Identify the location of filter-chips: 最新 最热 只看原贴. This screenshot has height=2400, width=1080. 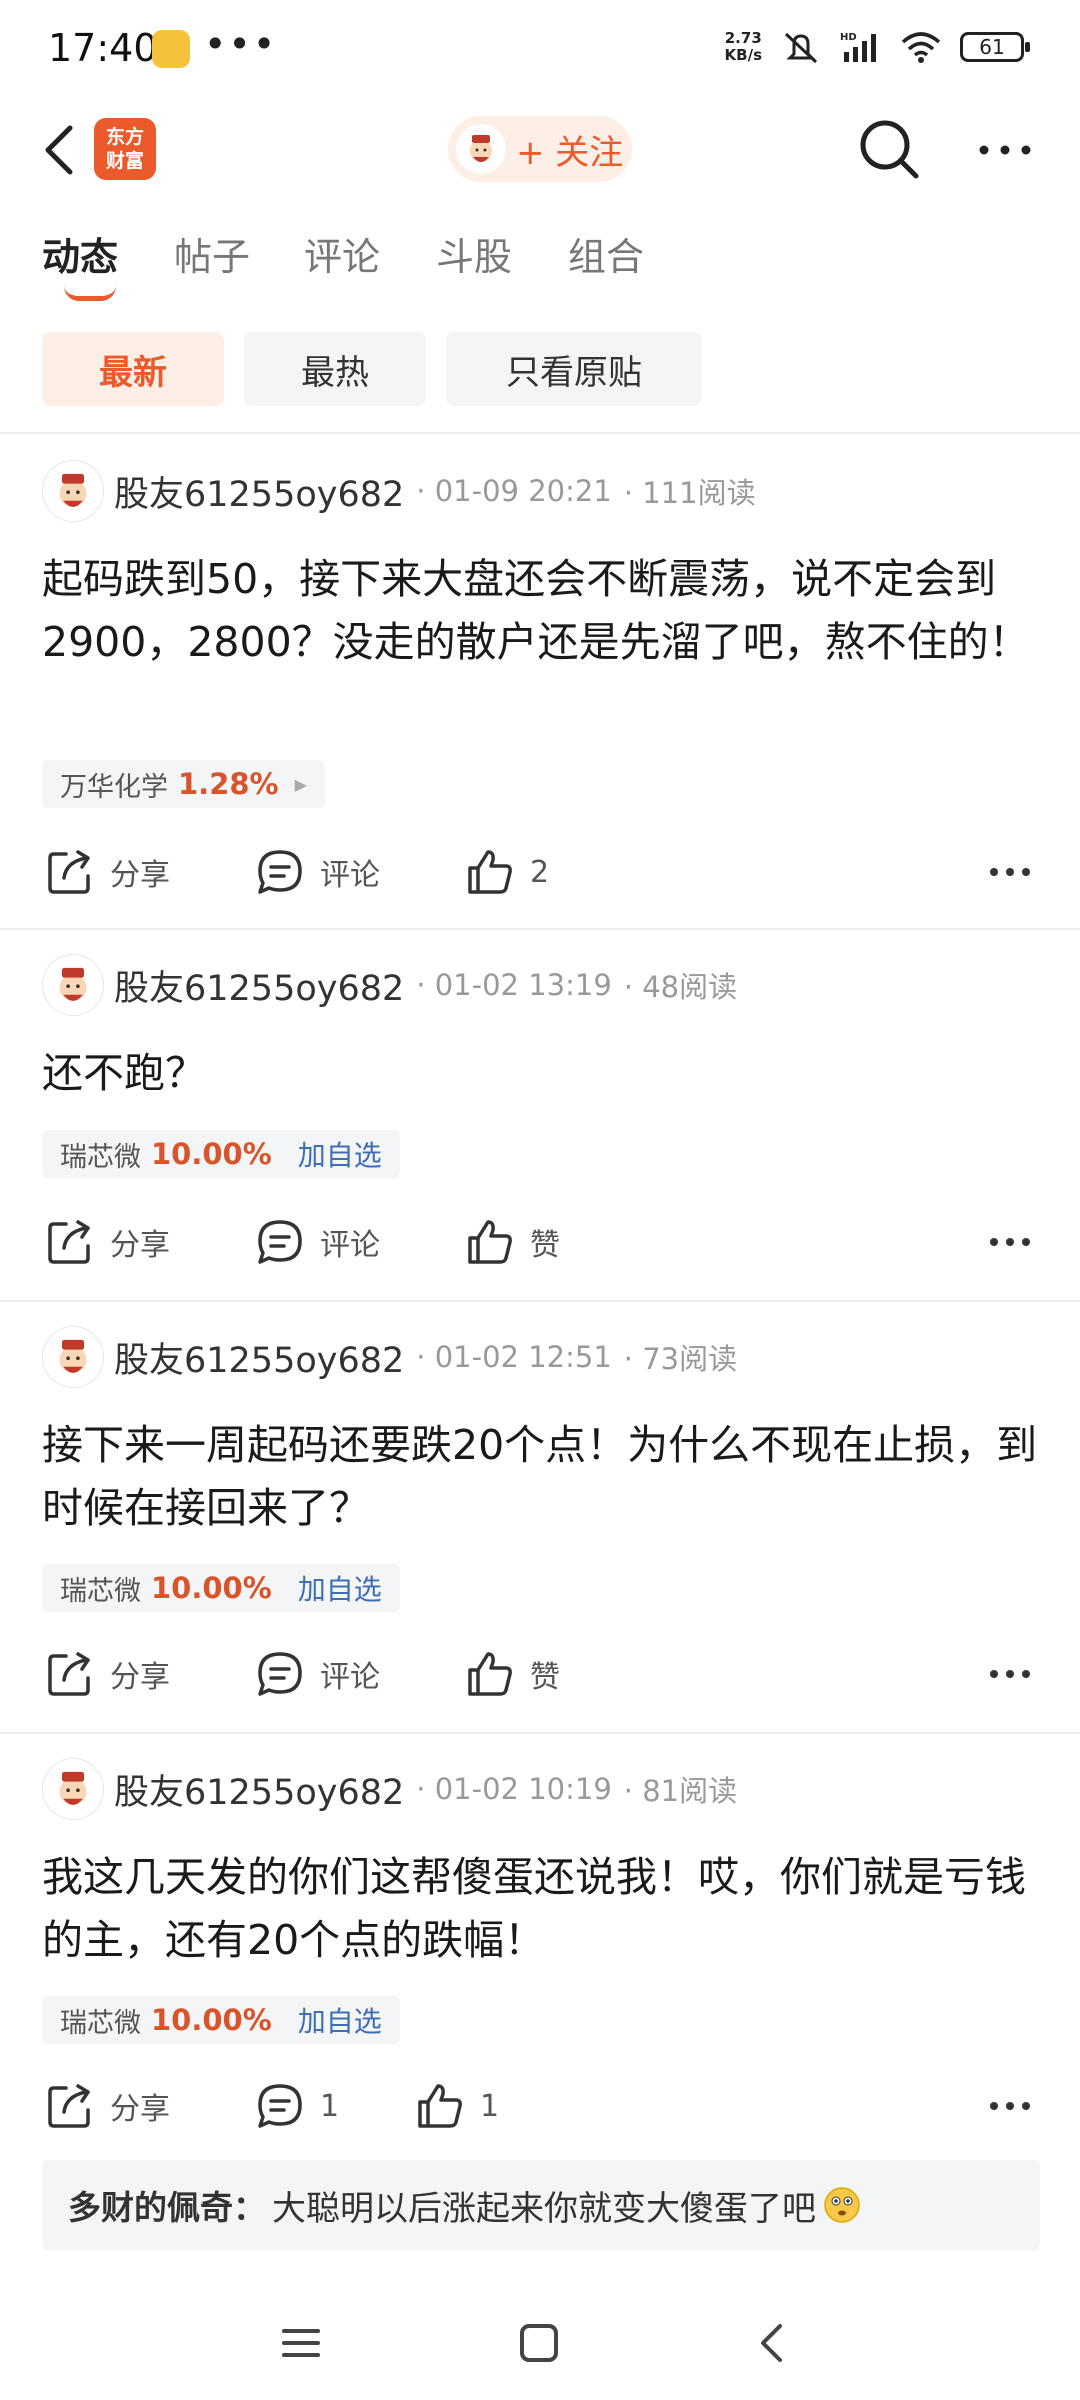
(372, 370).